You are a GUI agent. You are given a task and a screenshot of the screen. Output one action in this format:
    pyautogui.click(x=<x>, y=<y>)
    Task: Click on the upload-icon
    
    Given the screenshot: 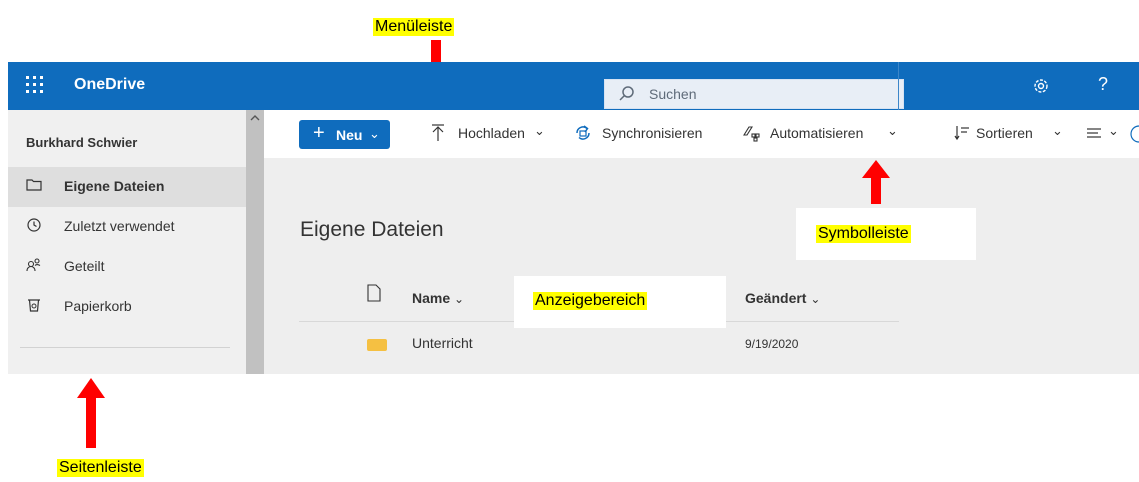 What is the action you would take?
    pyautogui.click(x=438, y=132)
    